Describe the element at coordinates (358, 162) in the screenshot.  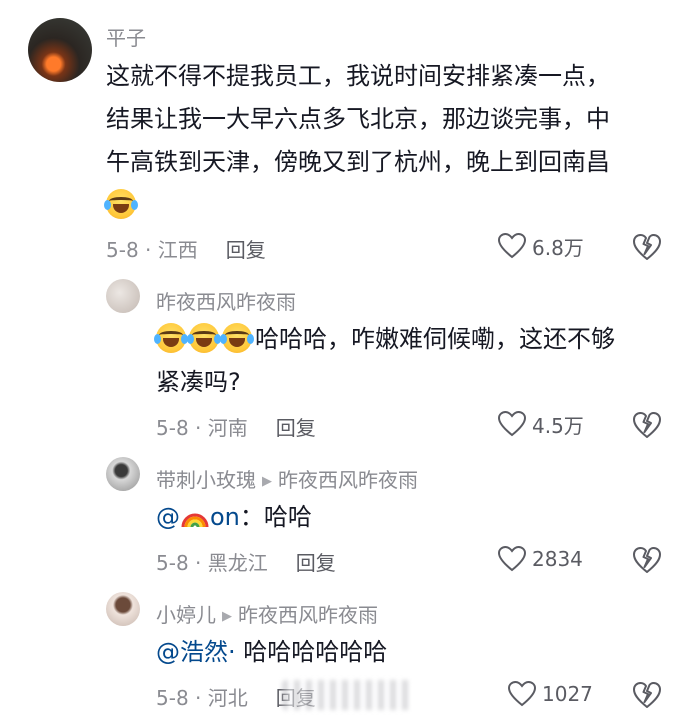
I see `comment-line: 午高铁到天津，傍晚又到了杭州，晚上到回南昌` at that location.